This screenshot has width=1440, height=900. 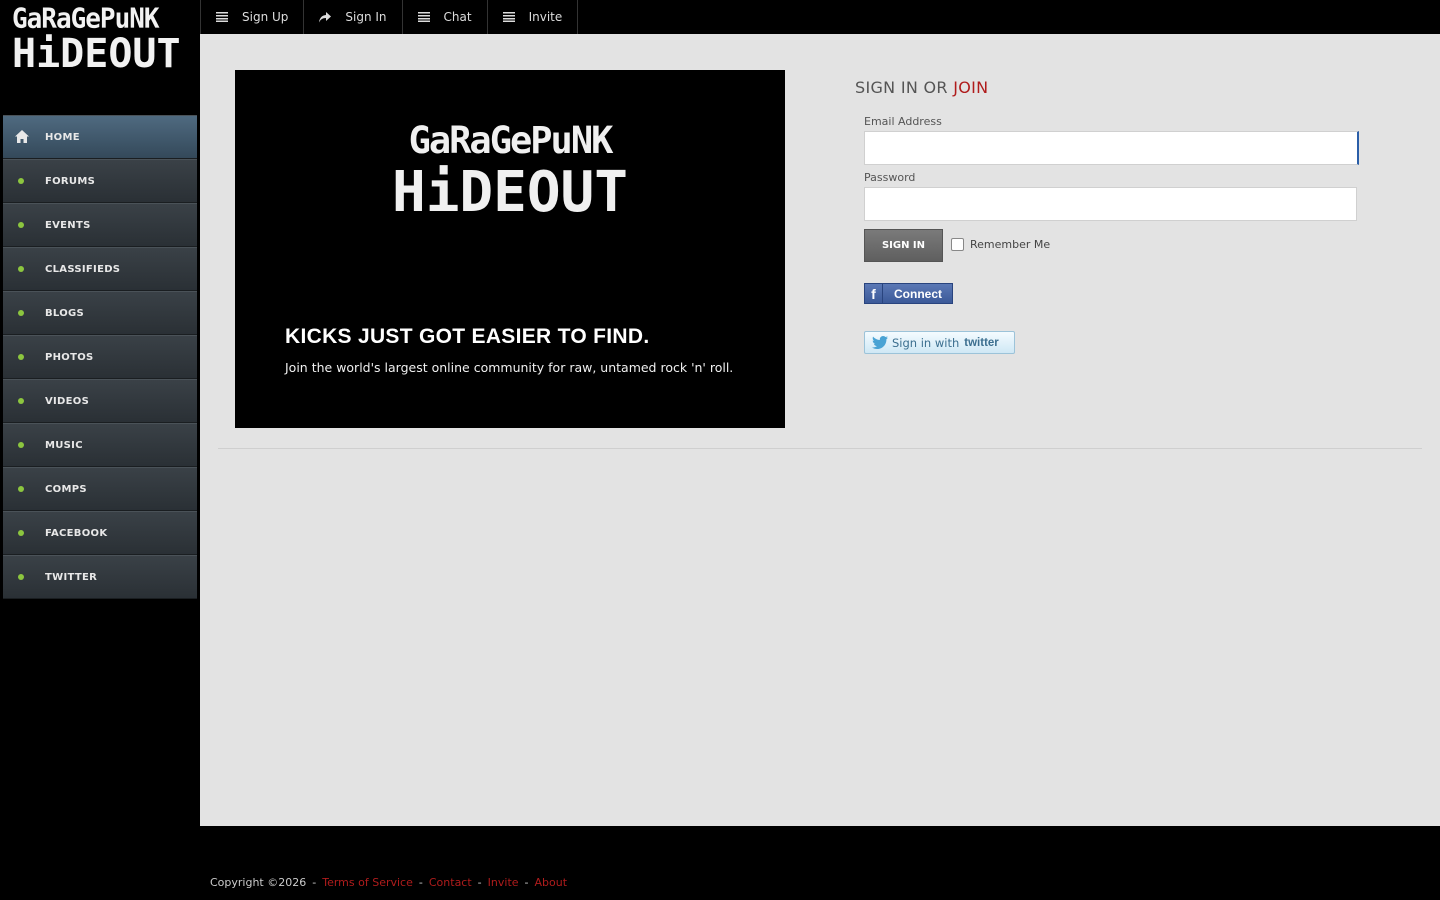 I want to click on logo-line1: GaRaGePuNK, so click(x=86, y=19).